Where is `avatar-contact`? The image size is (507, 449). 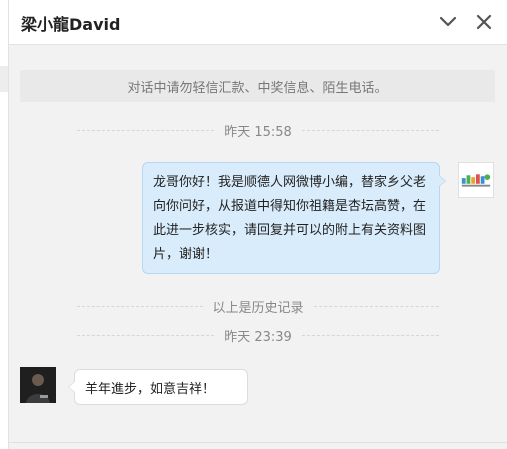
avatar-contact is located at coordinates (38, 385).